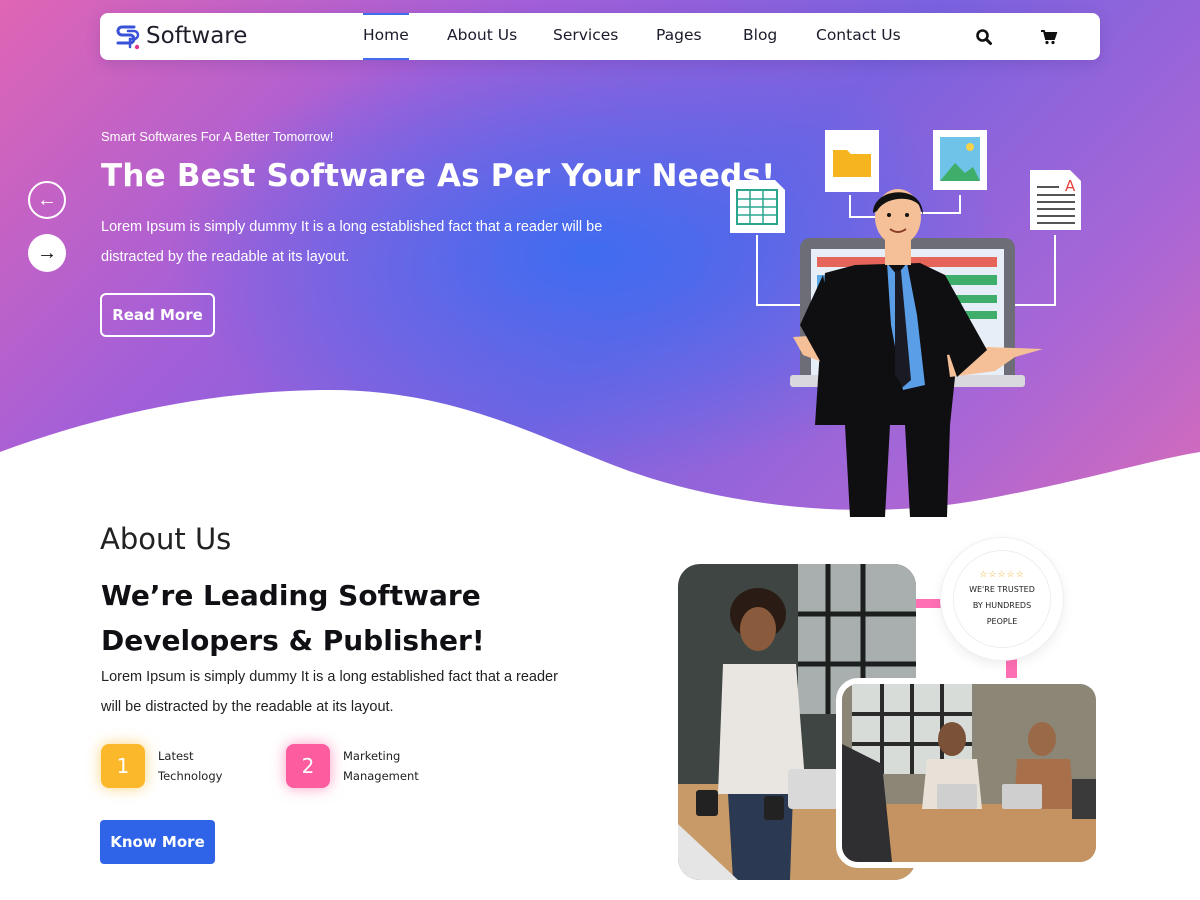  I want to click on nav-contact-us: Contact Us, so click(858, 36).